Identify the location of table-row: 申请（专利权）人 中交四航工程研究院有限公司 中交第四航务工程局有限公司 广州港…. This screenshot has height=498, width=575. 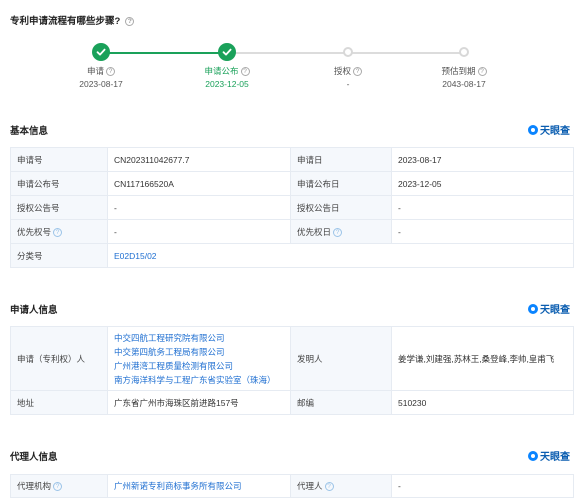
(292, 358).